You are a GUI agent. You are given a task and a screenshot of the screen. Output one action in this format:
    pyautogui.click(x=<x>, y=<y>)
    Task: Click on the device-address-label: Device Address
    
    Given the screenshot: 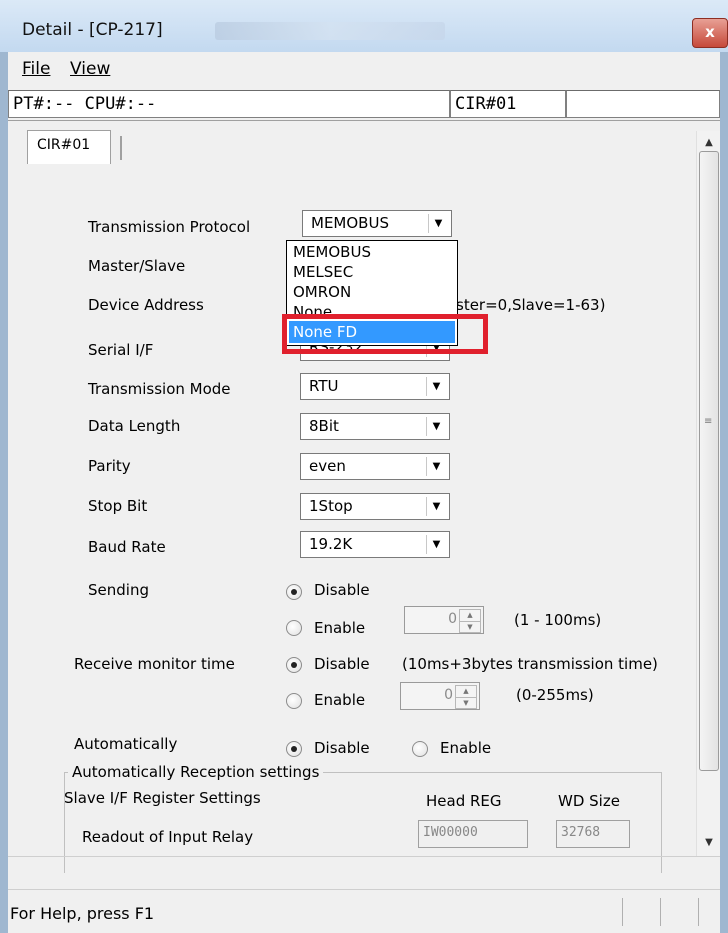 What is the action you would take?
    pyautogui.click(x=146, y=305)
    